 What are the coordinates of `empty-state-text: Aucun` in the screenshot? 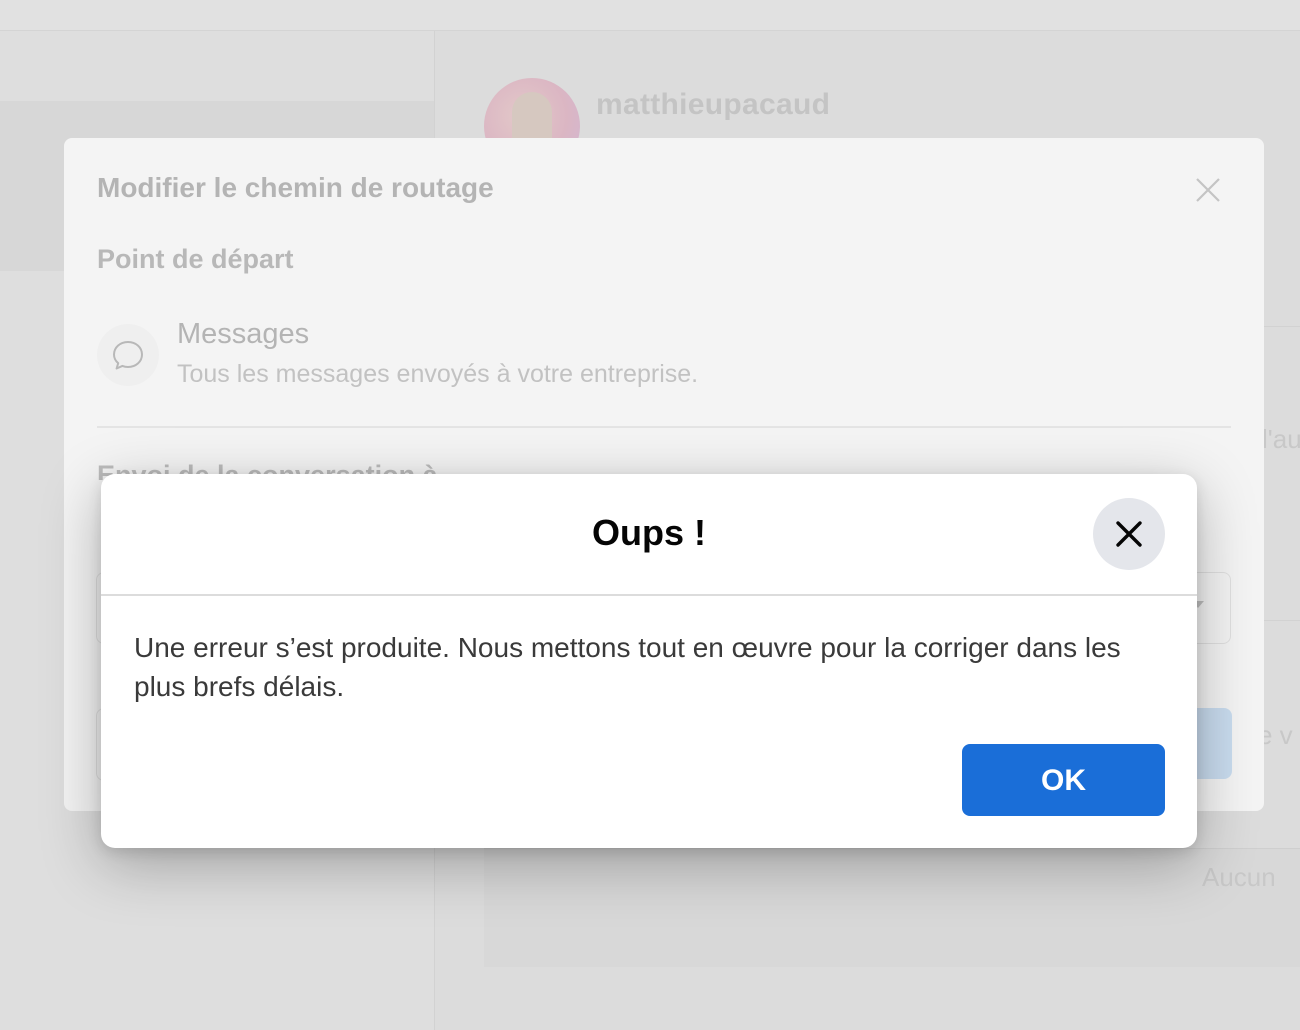 It's located at (1239, 877).